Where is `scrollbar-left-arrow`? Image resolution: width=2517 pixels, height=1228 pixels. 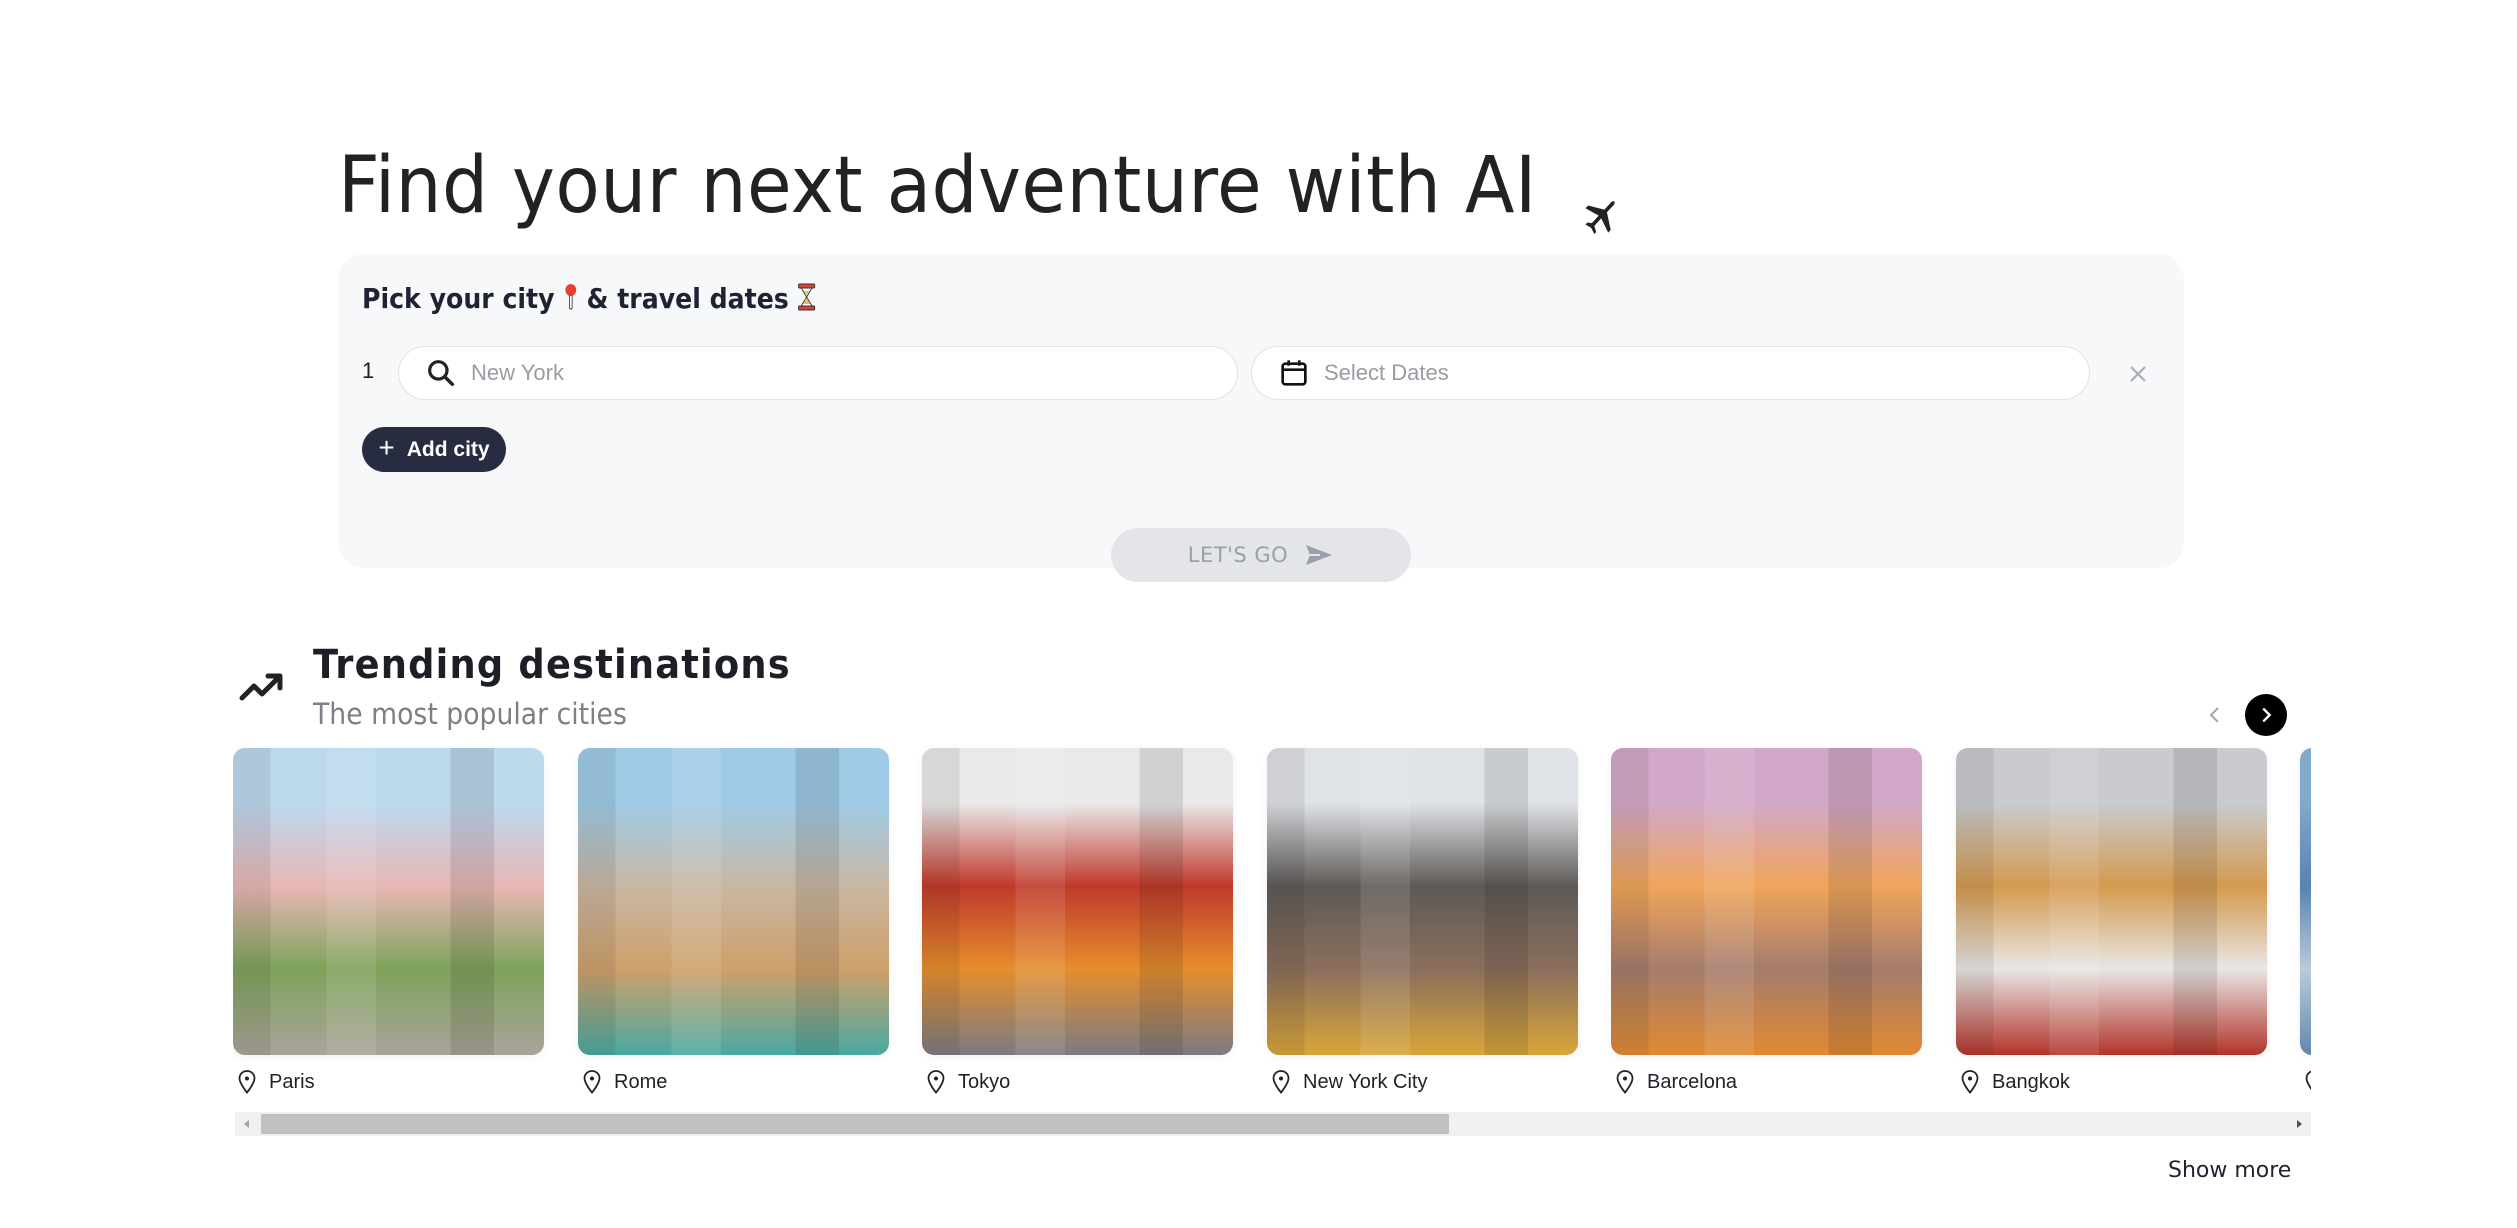
scrollbar-left-arrow is located at coordinates (247, 1124).